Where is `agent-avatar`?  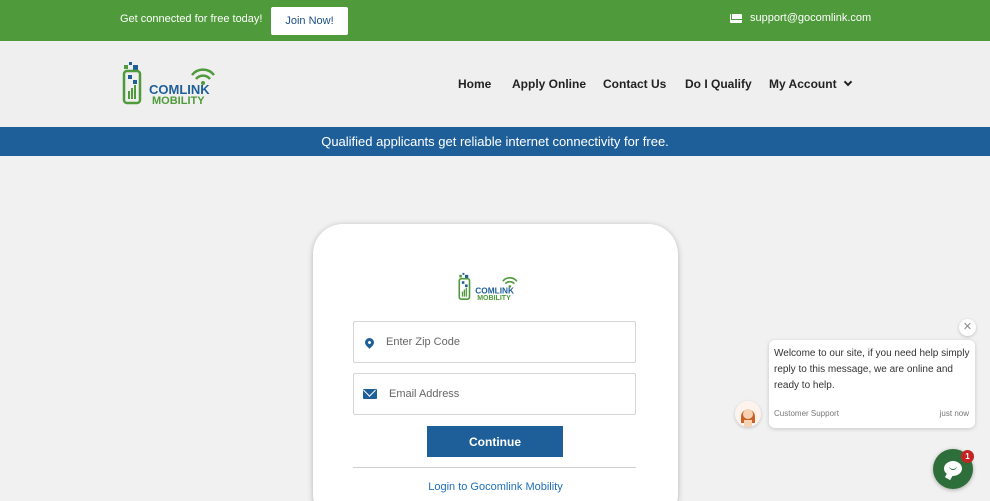
agent-avatar is located at coordinates (748, 414).